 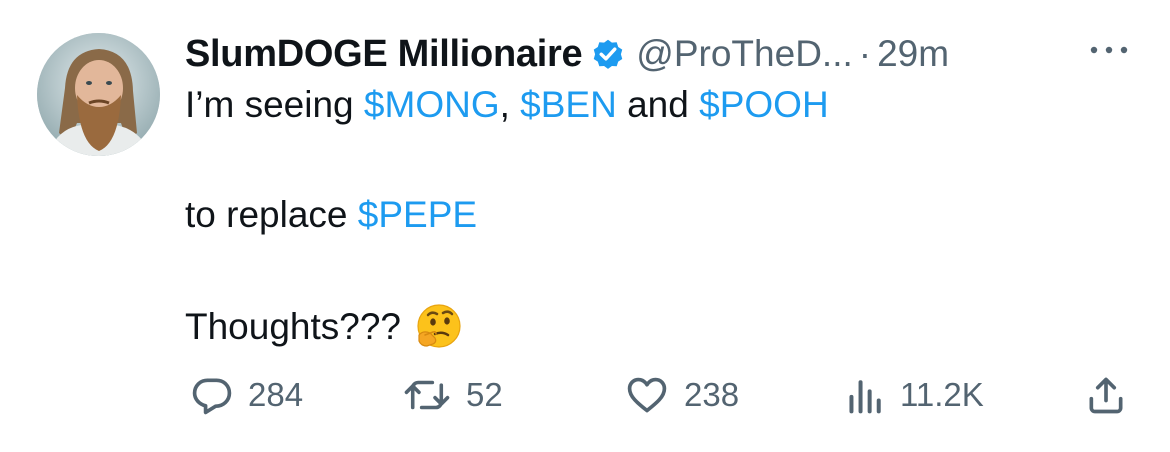 I want to click on heart-icon, so click(x=647, y=395).